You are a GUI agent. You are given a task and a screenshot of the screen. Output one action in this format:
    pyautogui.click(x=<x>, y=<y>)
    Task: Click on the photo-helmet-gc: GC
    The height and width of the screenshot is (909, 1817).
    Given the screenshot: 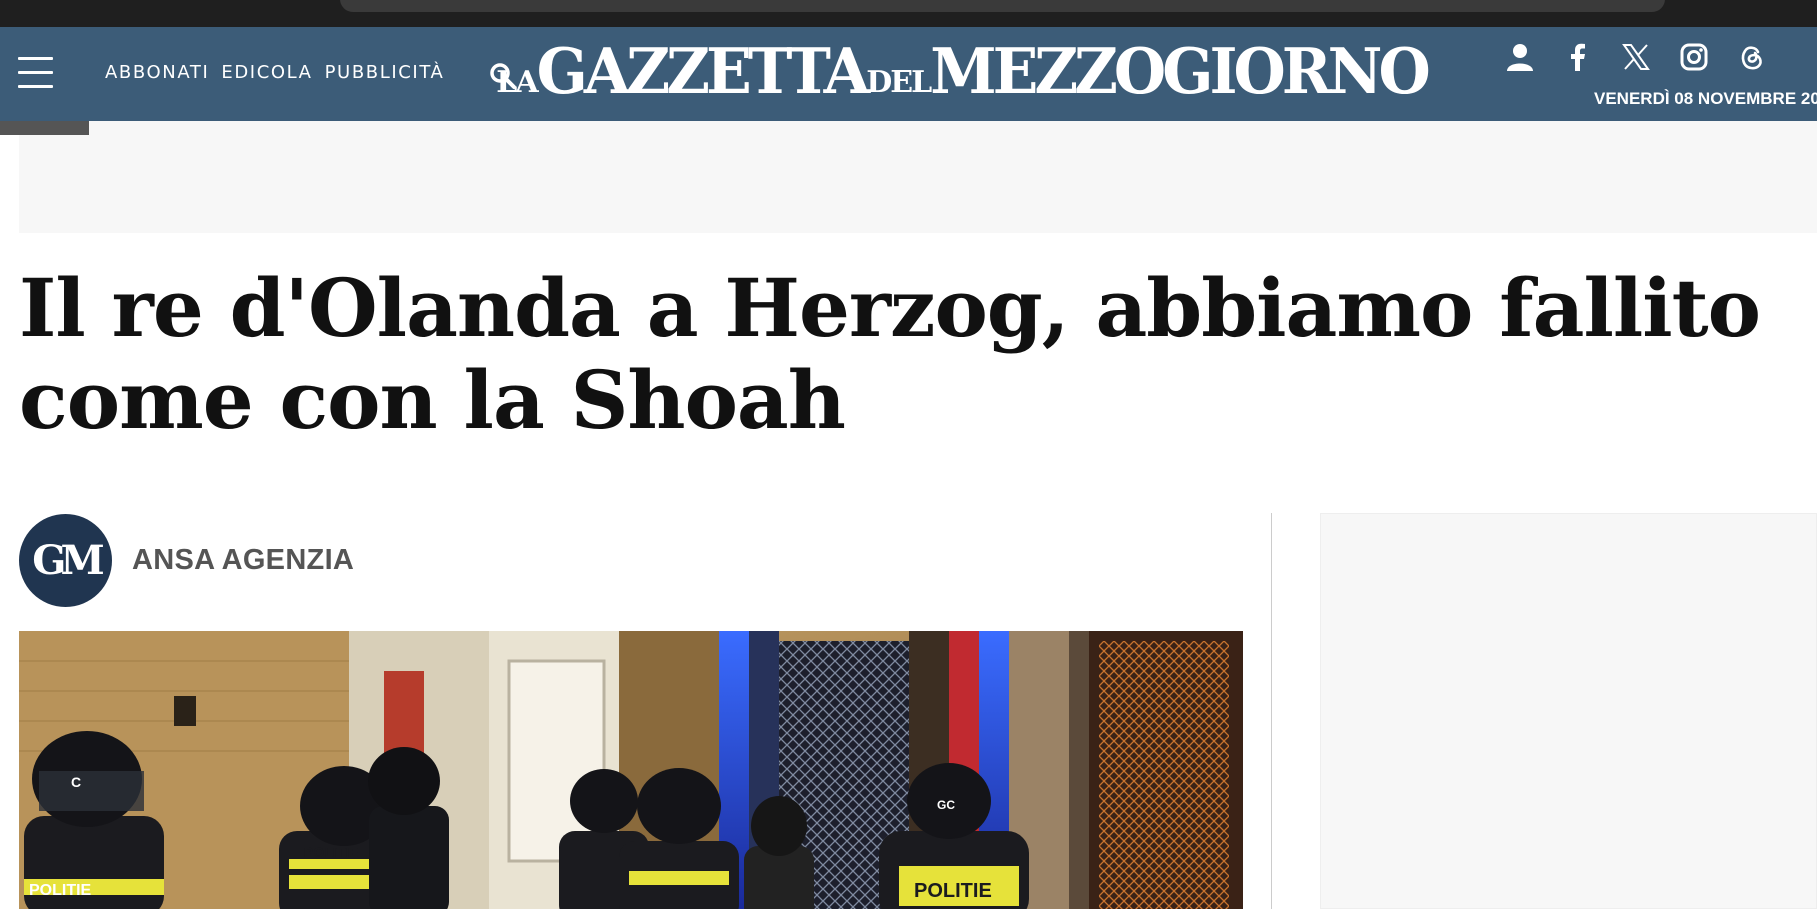 What is the action you would take?
    pyautogui.click(x=946, y=805)
    